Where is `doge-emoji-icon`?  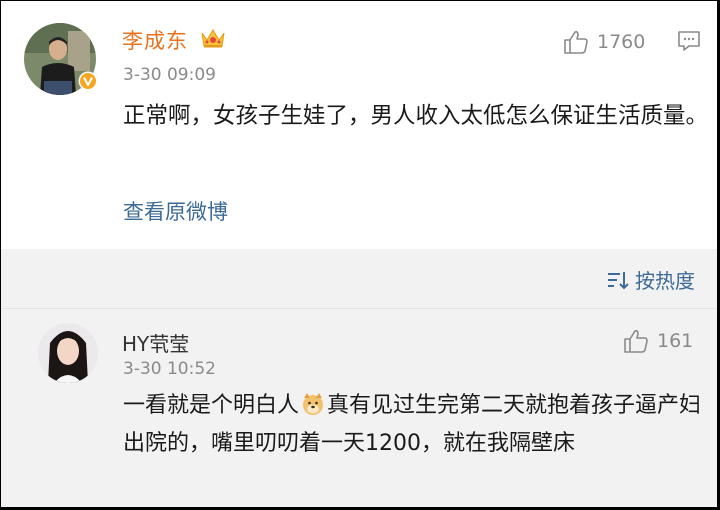
doge-emoji-icon is located at coordinates (313, 403).